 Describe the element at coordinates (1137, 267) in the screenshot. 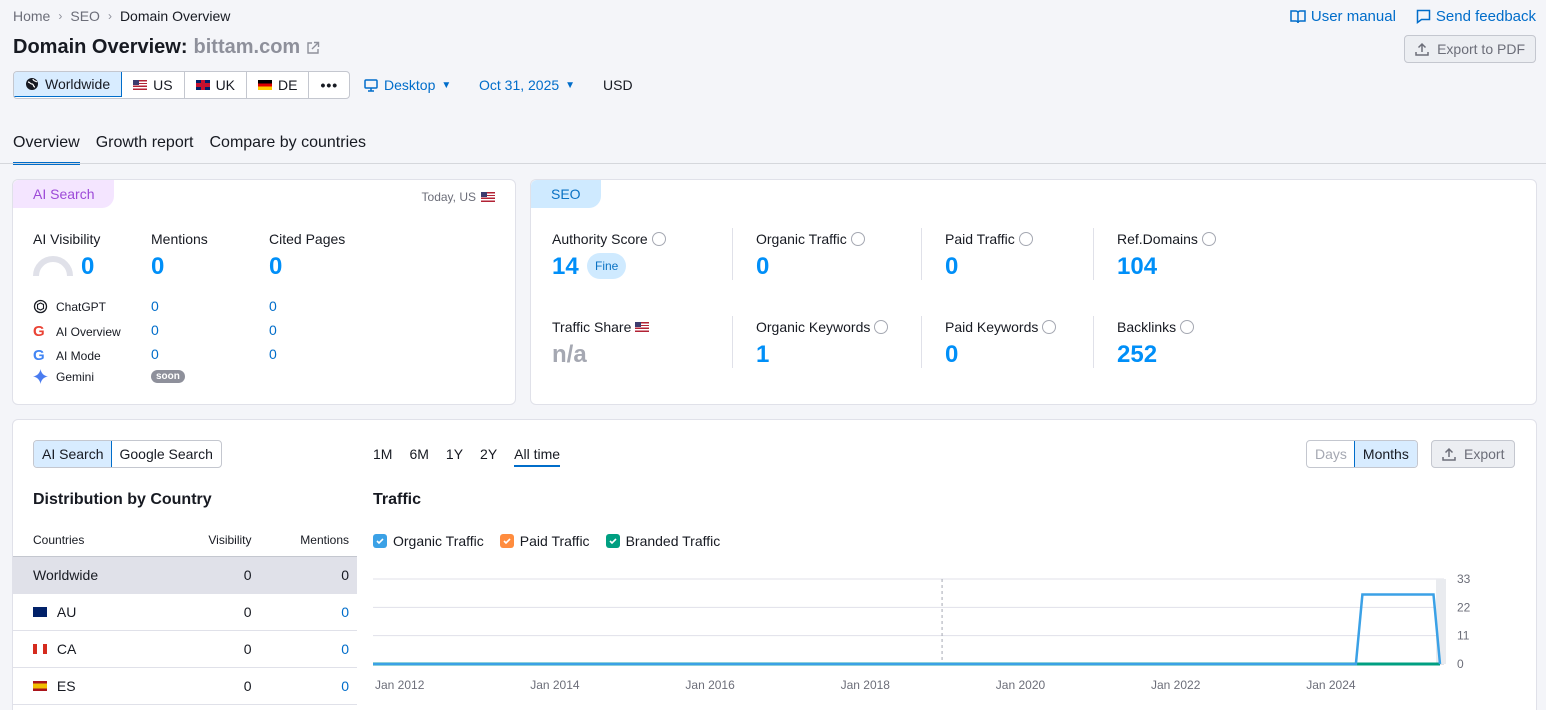

I see `ref-domains-value: 104` at that location.